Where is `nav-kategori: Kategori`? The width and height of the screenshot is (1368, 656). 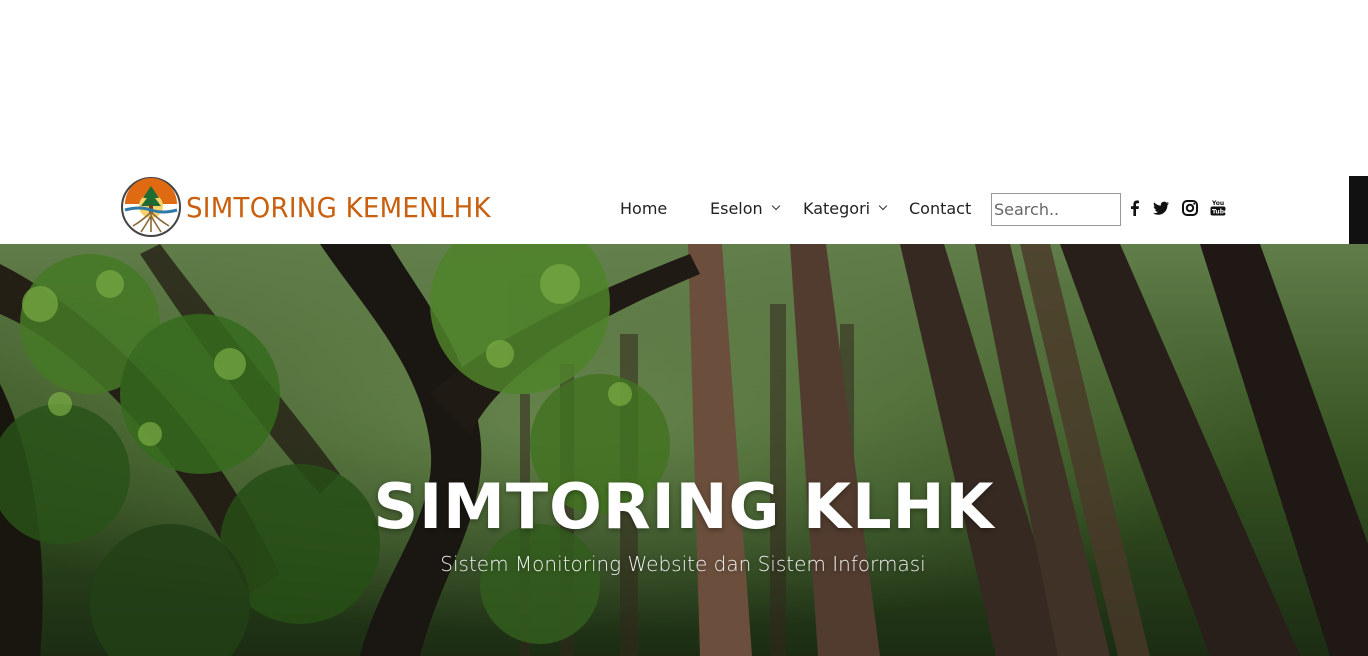 nav-kategori: Kategori is located at coordinates (845, 208).